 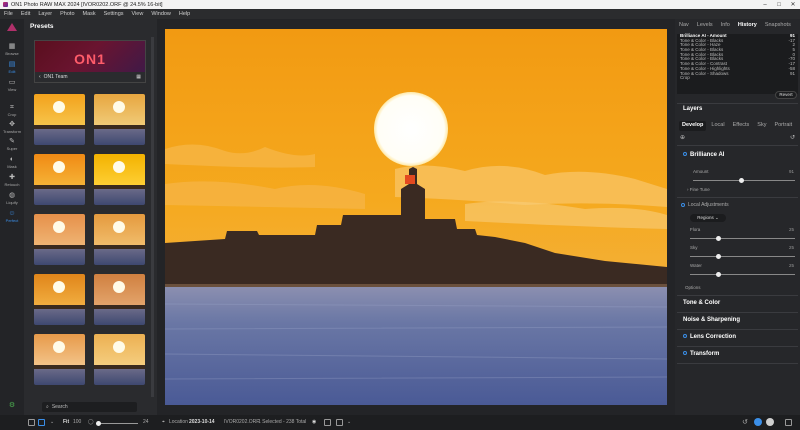 What do you see at coordinates (793, 4) in the screenshot?
I see `close-icon: ✕` at bounding box center [793, 4].